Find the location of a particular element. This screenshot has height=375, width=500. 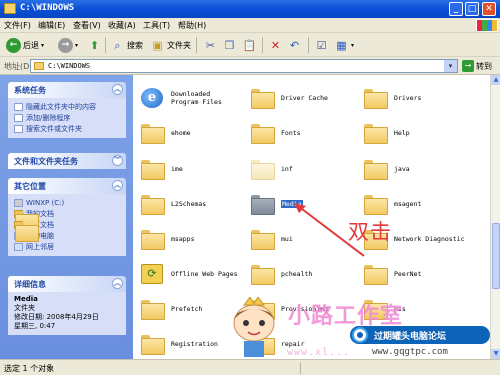

file-item-ehome: ehome is located at coordinates (166, 133).